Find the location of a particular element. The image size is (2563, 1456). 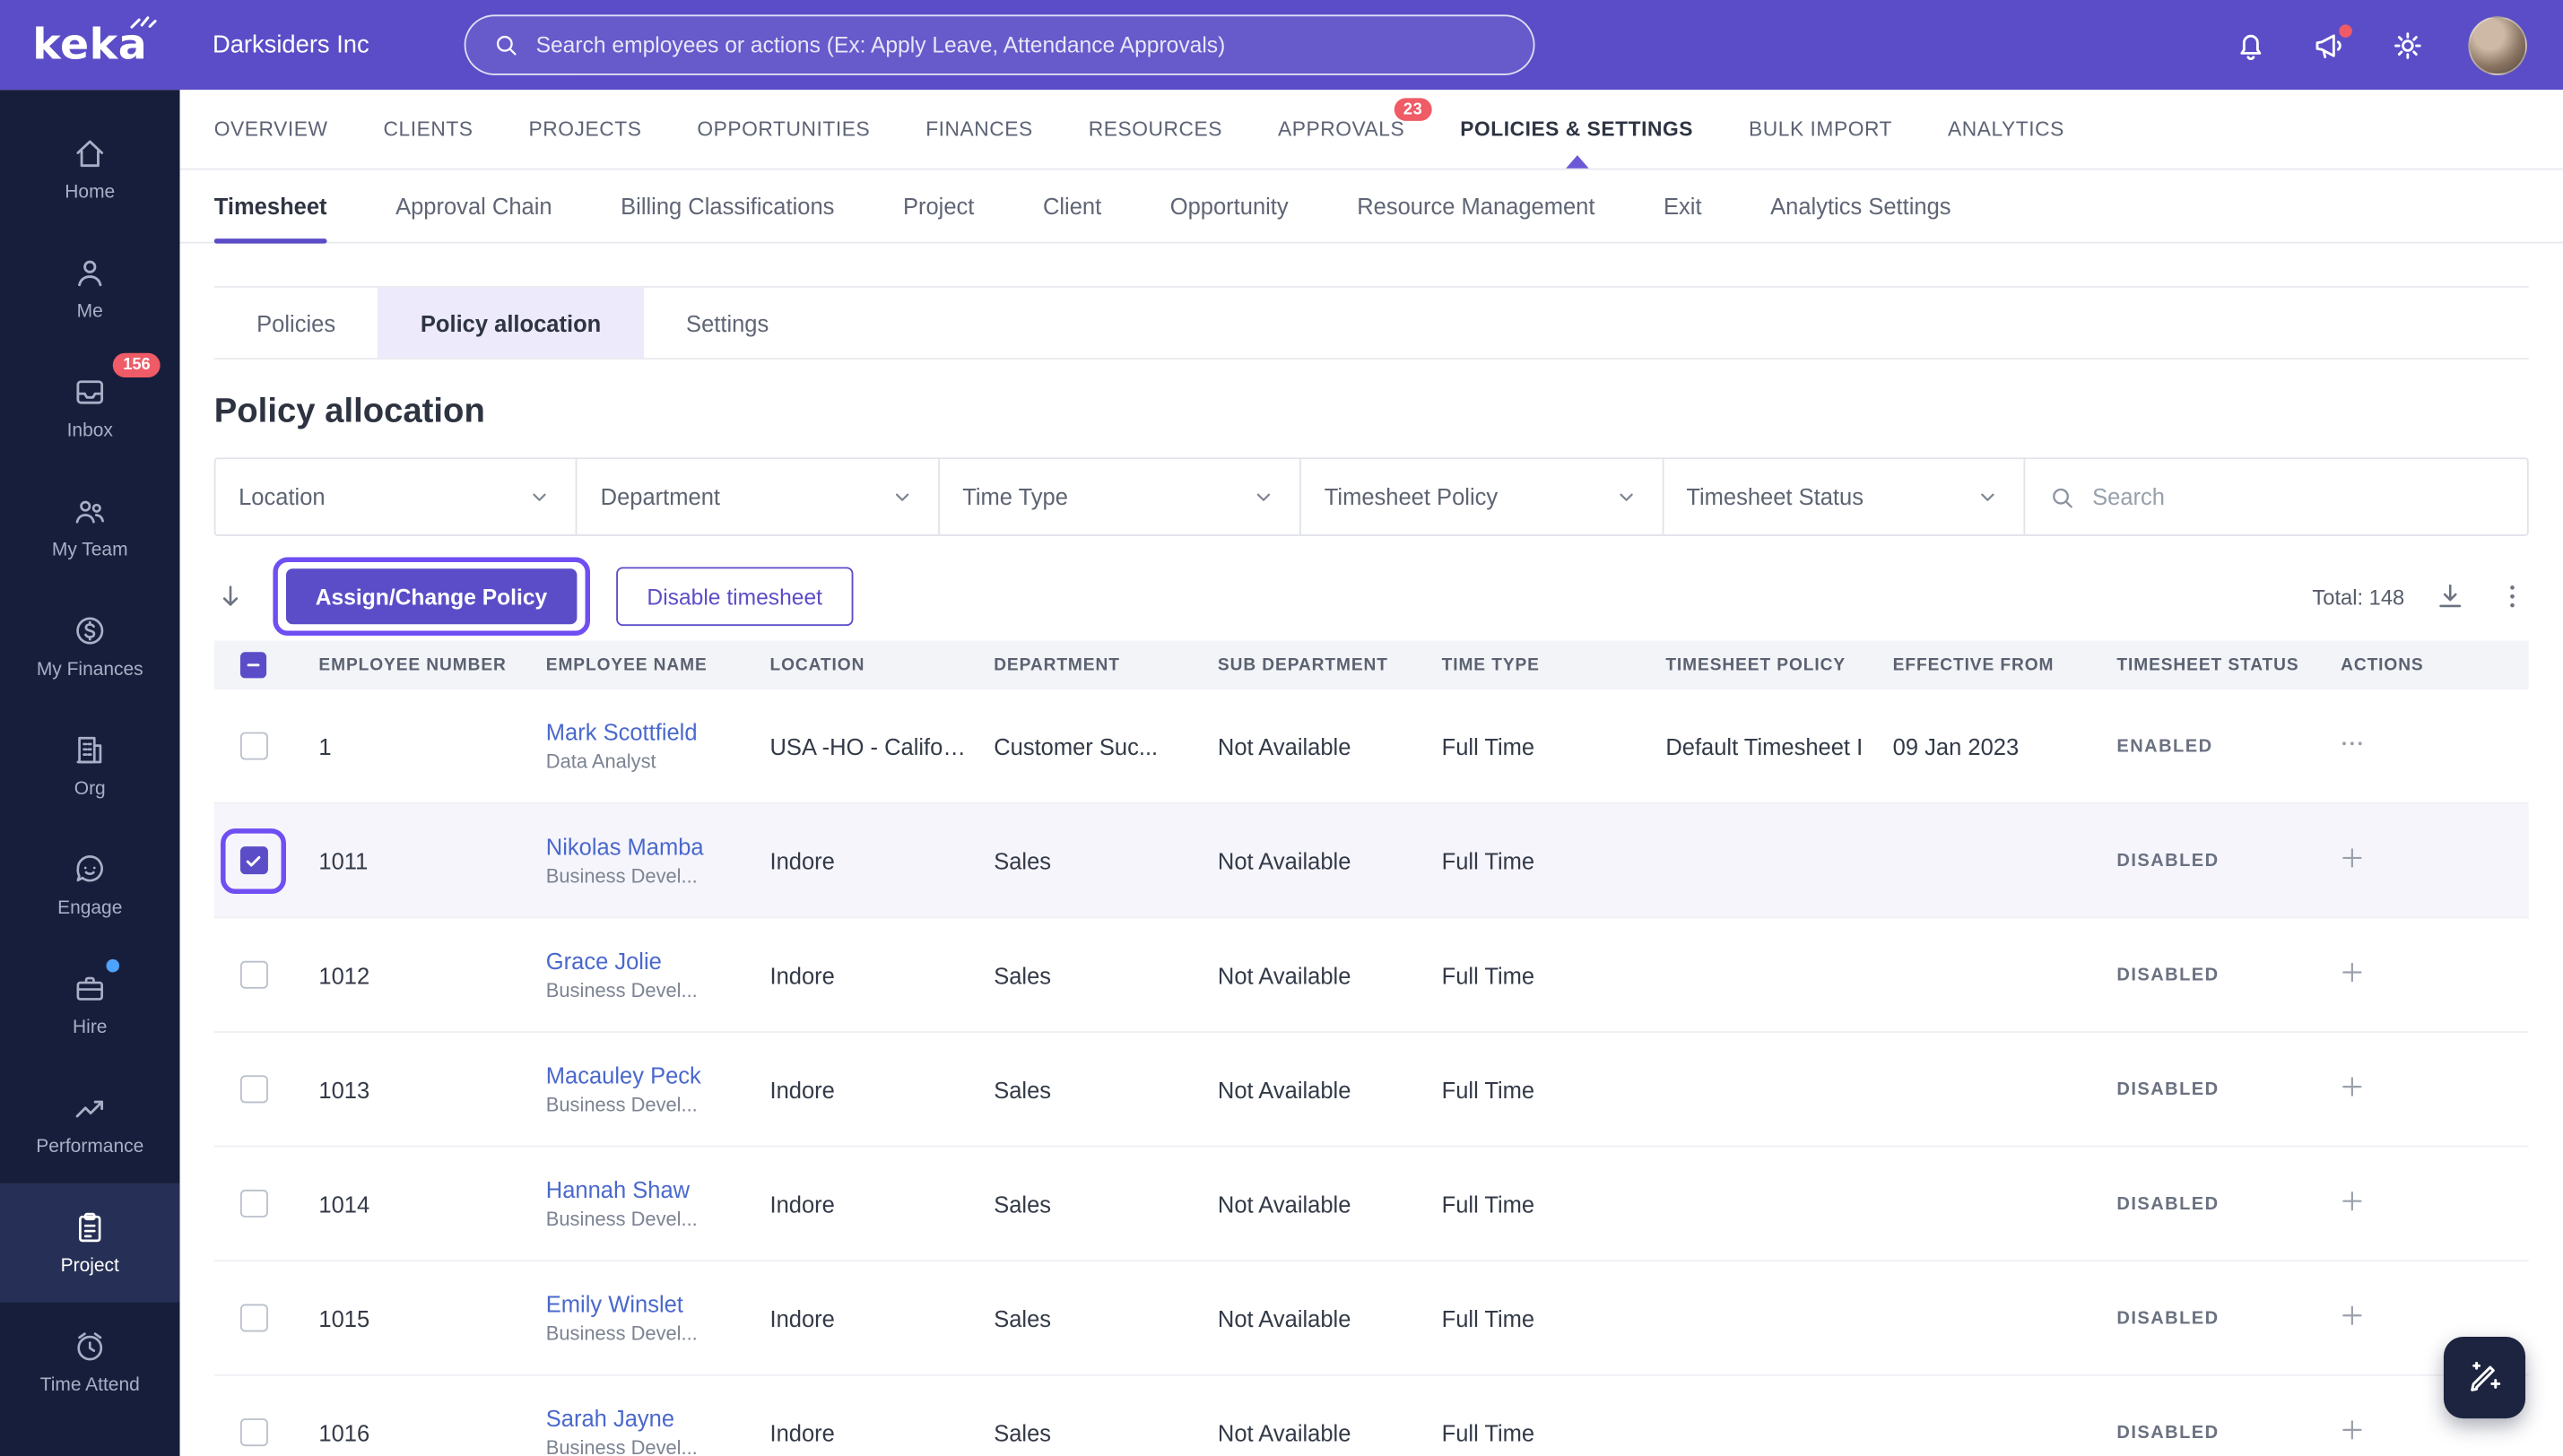

nav-item-finances: FINANCES is located at coordinates (979, 129).